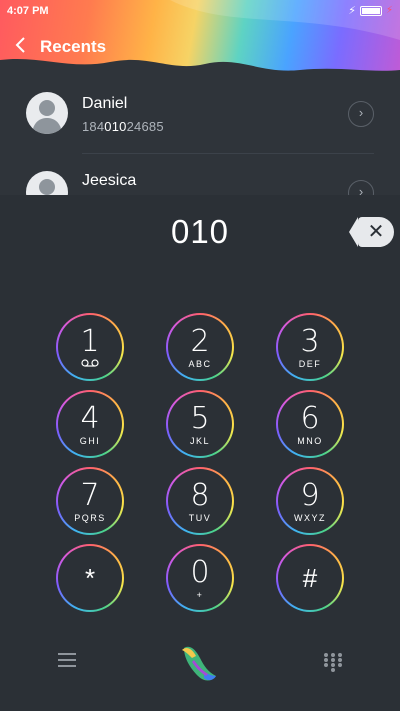  Describe the element at coordinates (200, 11) in the screenshot. I see `status-bar: 4:07 PM ⚡ ⚡` at that location.